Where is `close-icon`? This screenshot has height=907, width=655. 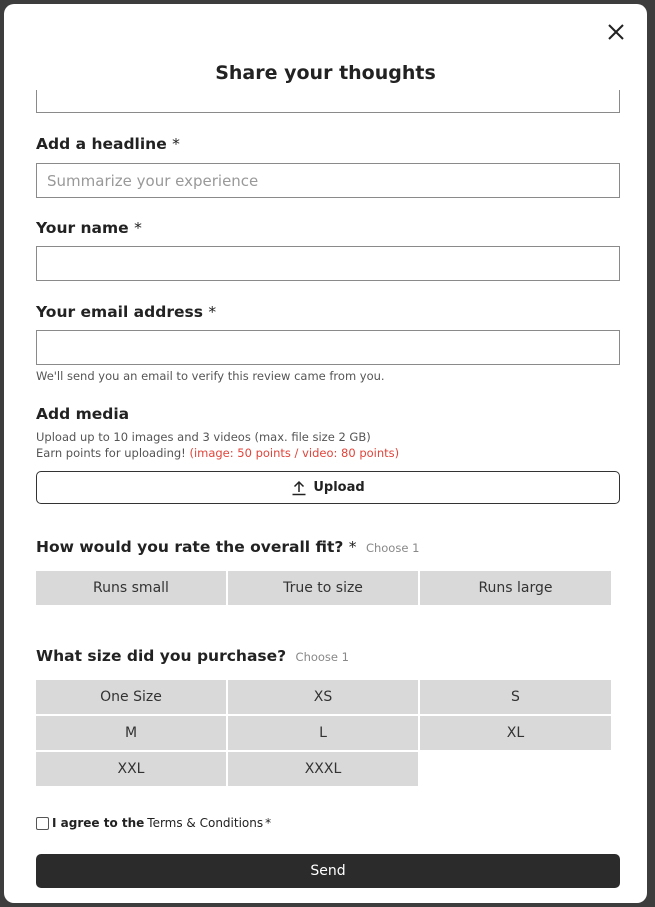
close-icon is located at coordinates (616, 32).